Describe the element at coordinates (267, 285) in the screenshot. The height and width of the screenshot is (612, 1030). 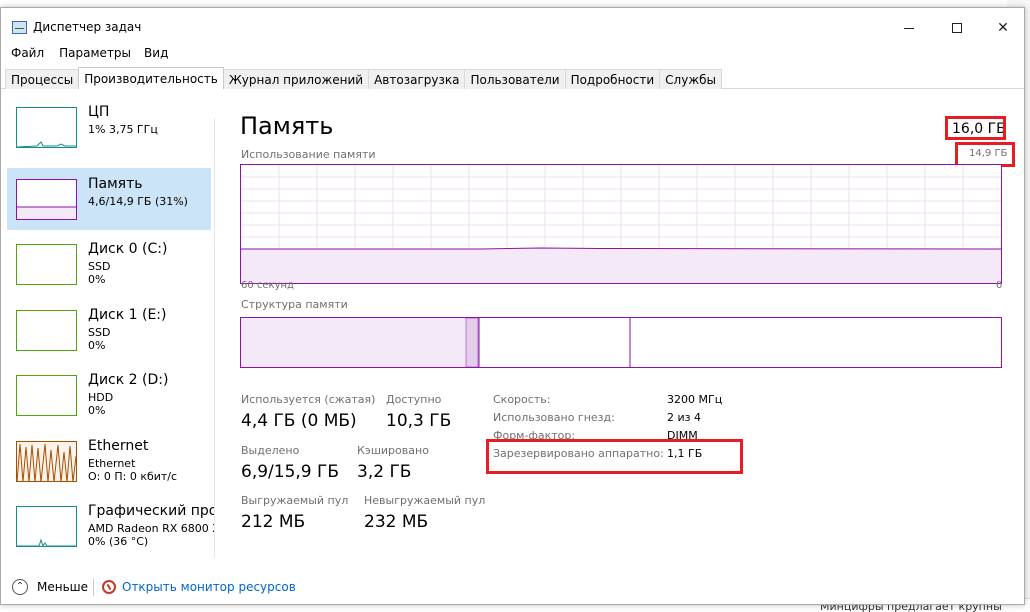
I see `graph-time-start: 60 секунд` at that location.